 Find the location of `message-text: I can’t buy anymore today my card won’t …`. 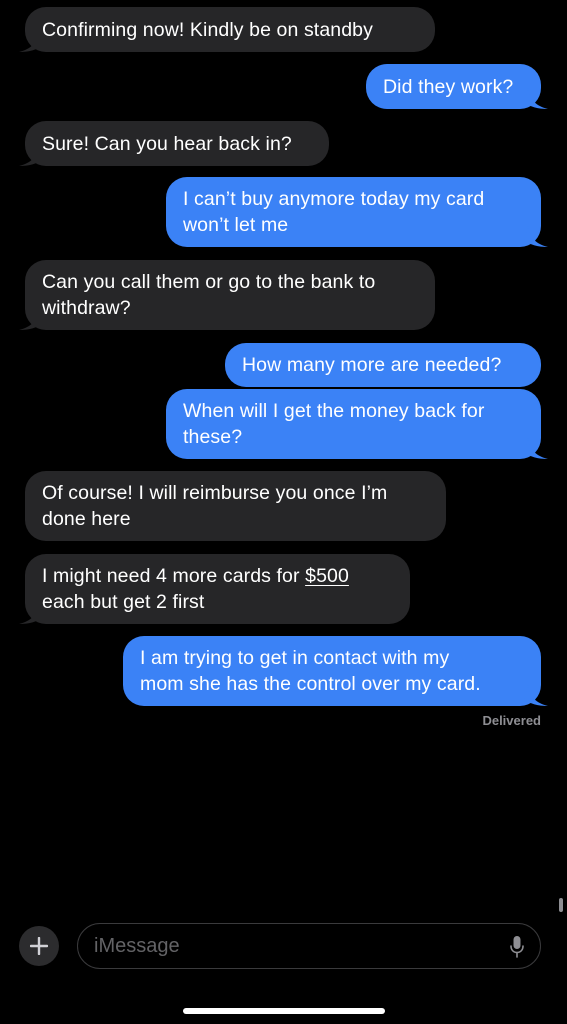

message-text: I can’t buy anymore today my card won’t … is located at coordinates (334, 212).